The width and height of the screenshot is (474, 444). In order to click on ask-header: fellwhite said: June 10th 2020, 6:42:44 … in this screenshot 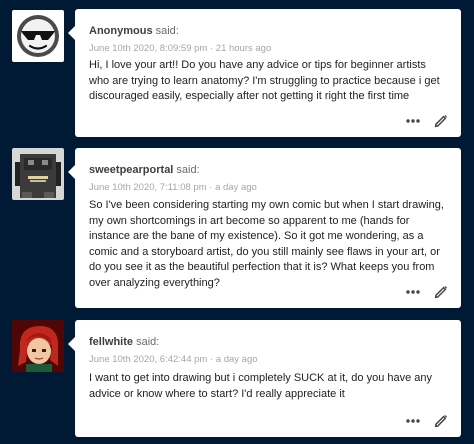, I will do `click(268, 343)`.